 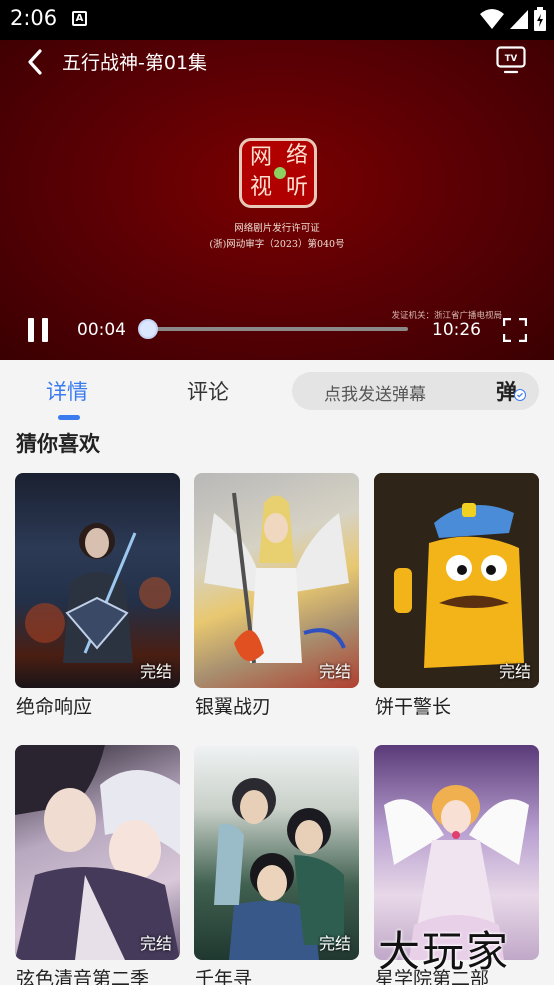 What do you see at coordinates (101, 330) in the screenshot?
I see `current-time: 00:04` at bounding box center [101, 330].